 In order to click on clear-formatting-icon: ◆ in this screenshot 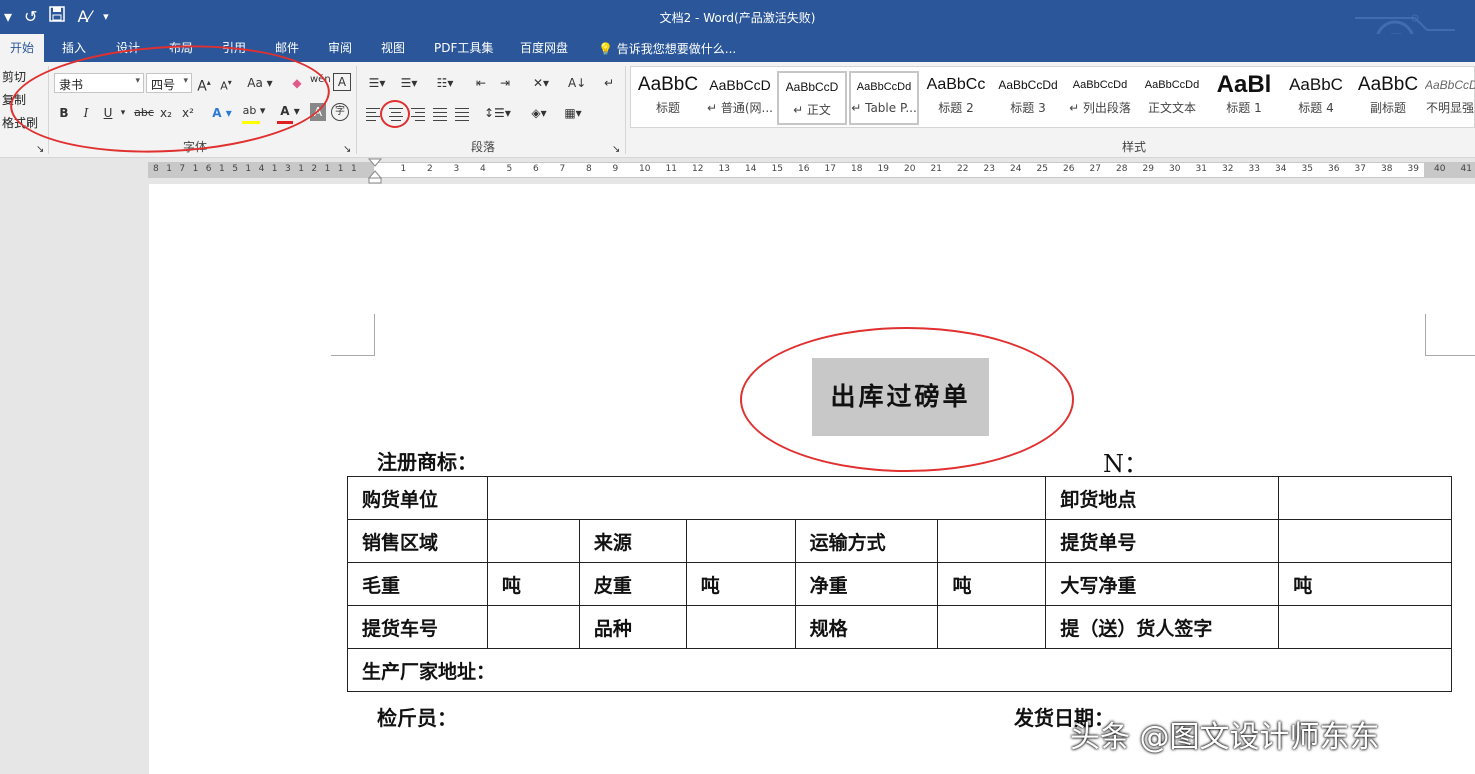, I will do `click(297, 84)`.